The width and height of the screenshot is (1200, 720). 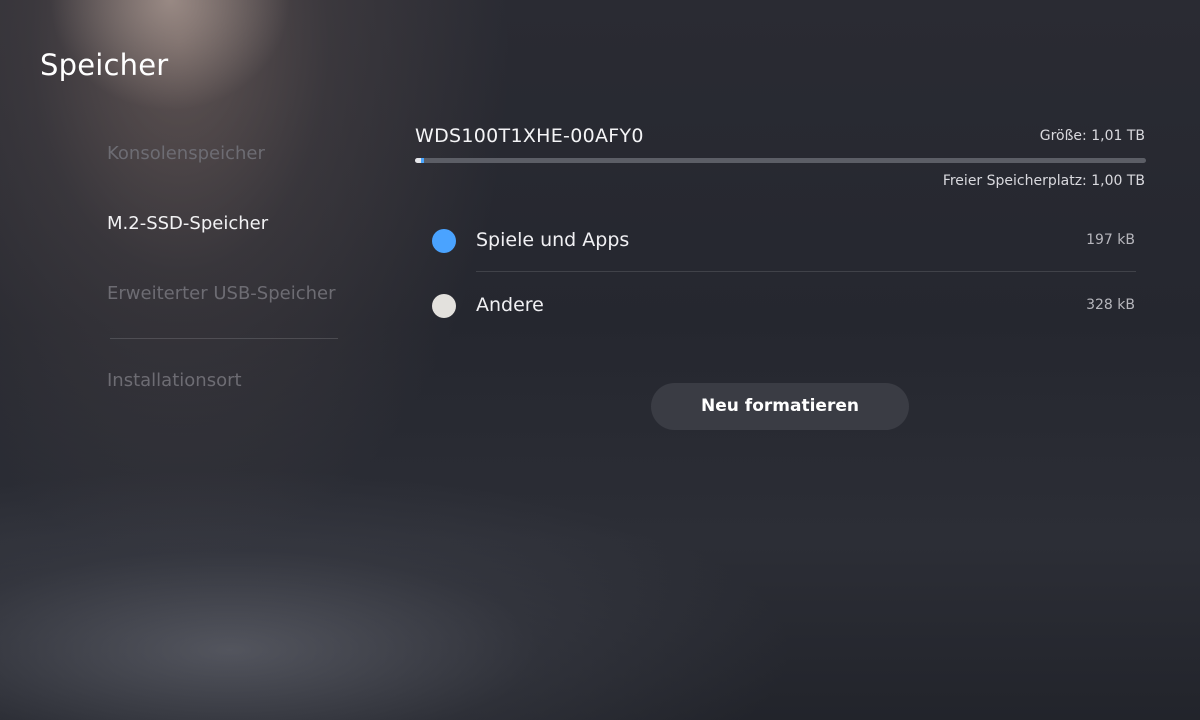 I want to click on category-label: Spiele und Apps, so click(x=553, y=240).